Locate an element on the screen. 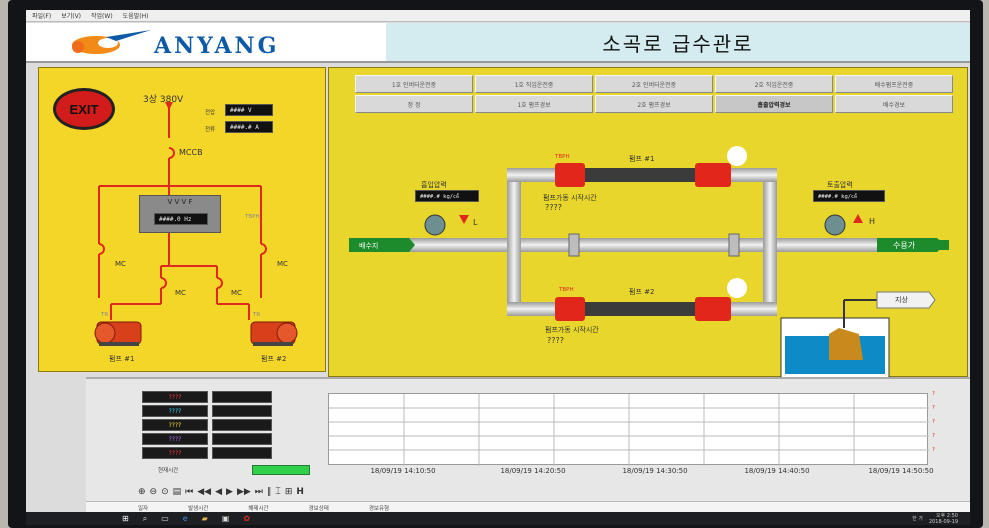  cursor-icon: ⌶ is located at coordinates (277, 492).